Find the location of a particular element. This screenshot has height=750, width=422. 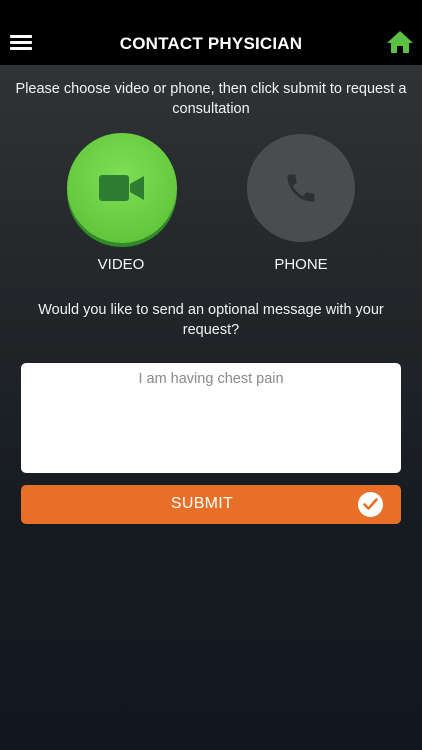

checkmark-circle-icon is located at coordinates (370, 504).